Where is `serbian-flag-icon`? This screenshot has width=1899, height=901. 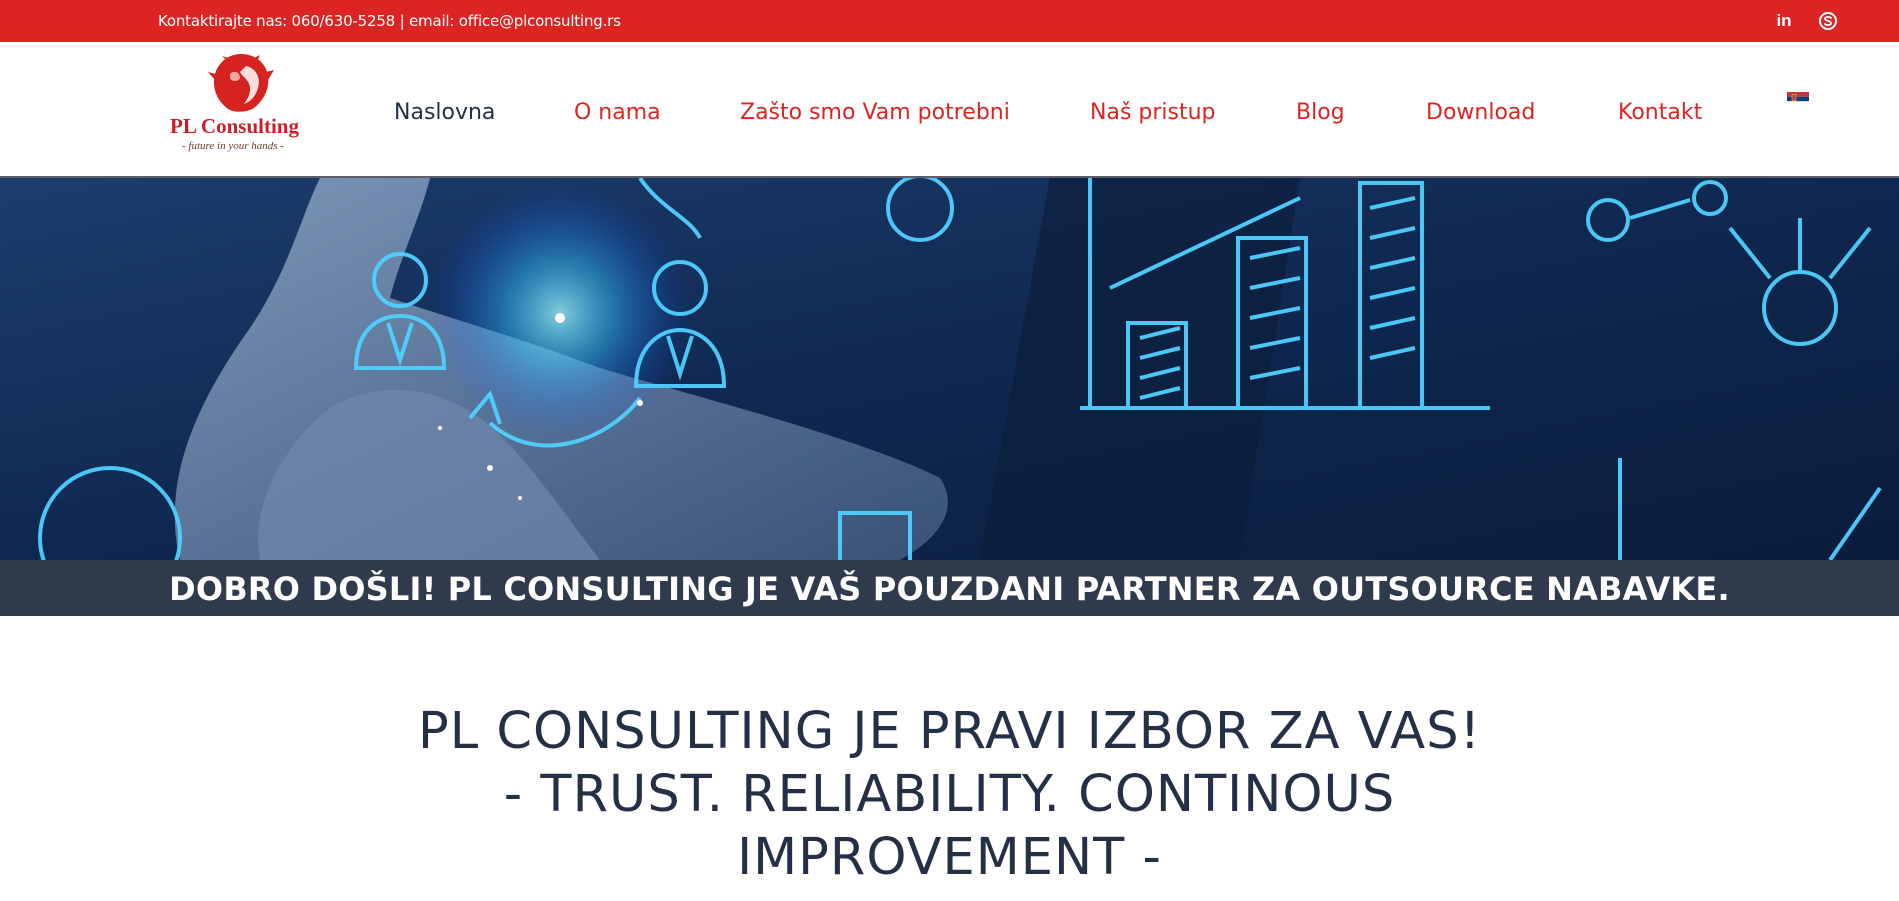
serbian-flag-icon is located at coordinates (1798, 99).